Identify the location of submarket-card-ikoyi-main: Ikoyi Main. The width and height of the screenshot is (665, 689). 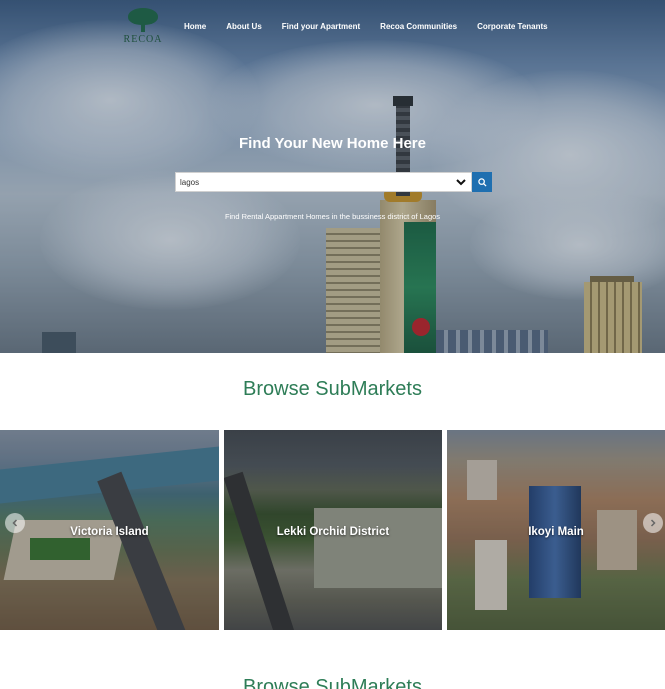
(556, 530).